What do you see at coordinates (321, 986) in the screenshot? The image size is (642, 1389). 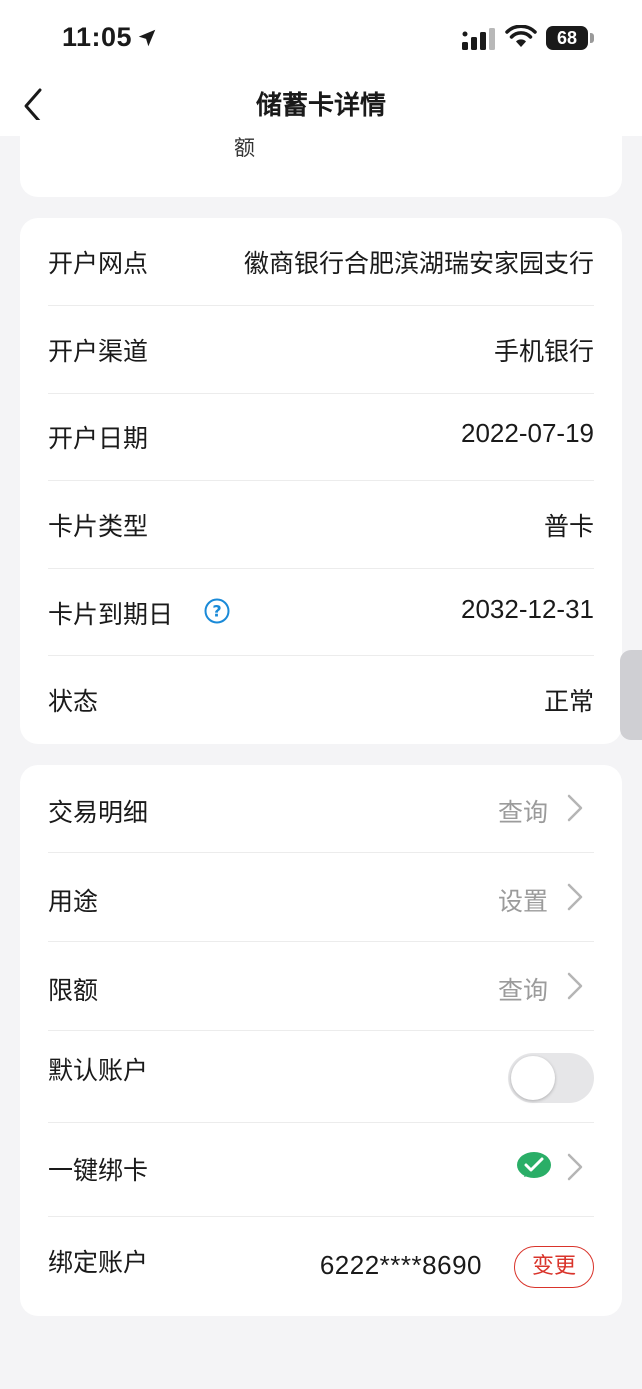 I see `limit-row: 限额 查询` at bounding box center [321, 986].